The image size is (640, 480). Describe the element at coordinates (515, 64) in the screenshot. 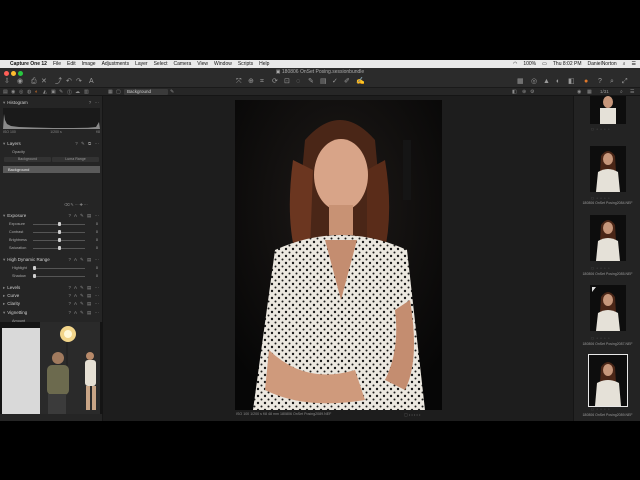

I see `wifi-icon: ◠` at that location.